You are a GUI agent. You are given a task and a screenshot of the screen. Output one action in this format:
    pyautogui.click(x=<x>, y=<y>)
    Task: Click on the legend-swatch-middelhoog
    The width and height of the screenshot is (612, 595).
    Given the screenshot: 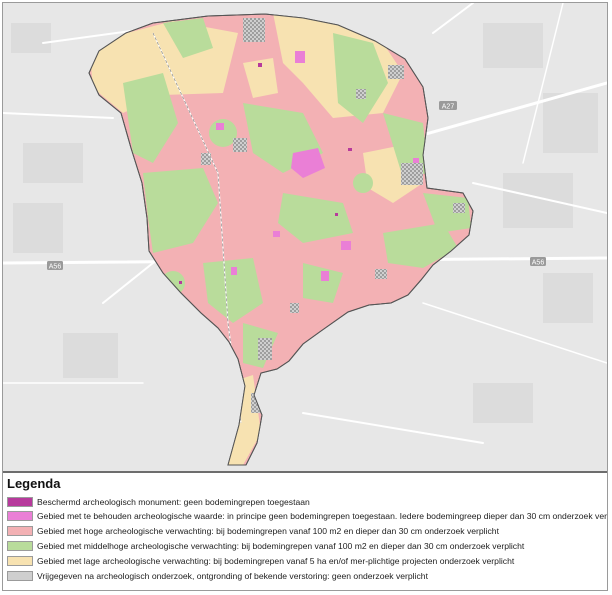 What is the action you would take?
    pyautogui.click(x=20, y=546)
    